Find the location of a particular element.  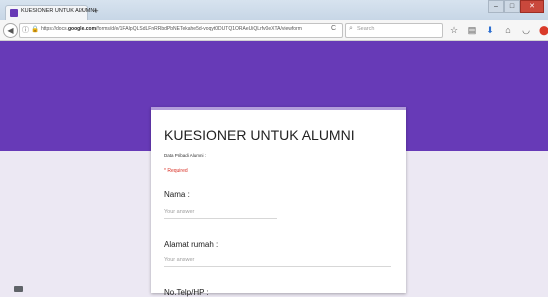

browser-tab-bar: KUESIONER UNTUK ALUMNI × + – □ ✕ is located at coordinates (274, 10).